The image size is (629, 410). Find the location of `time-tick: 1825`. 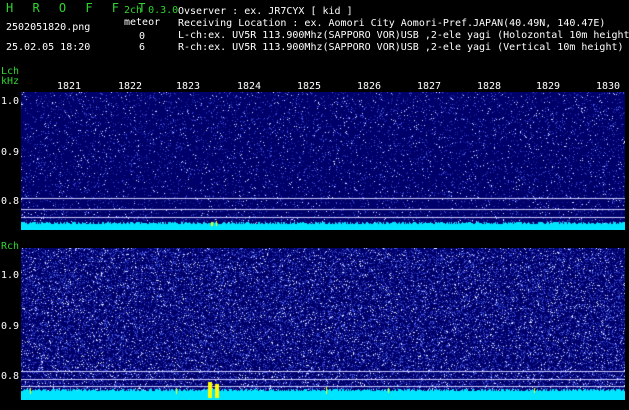

time-tick: 1825 is located at coordinates (309, 86).